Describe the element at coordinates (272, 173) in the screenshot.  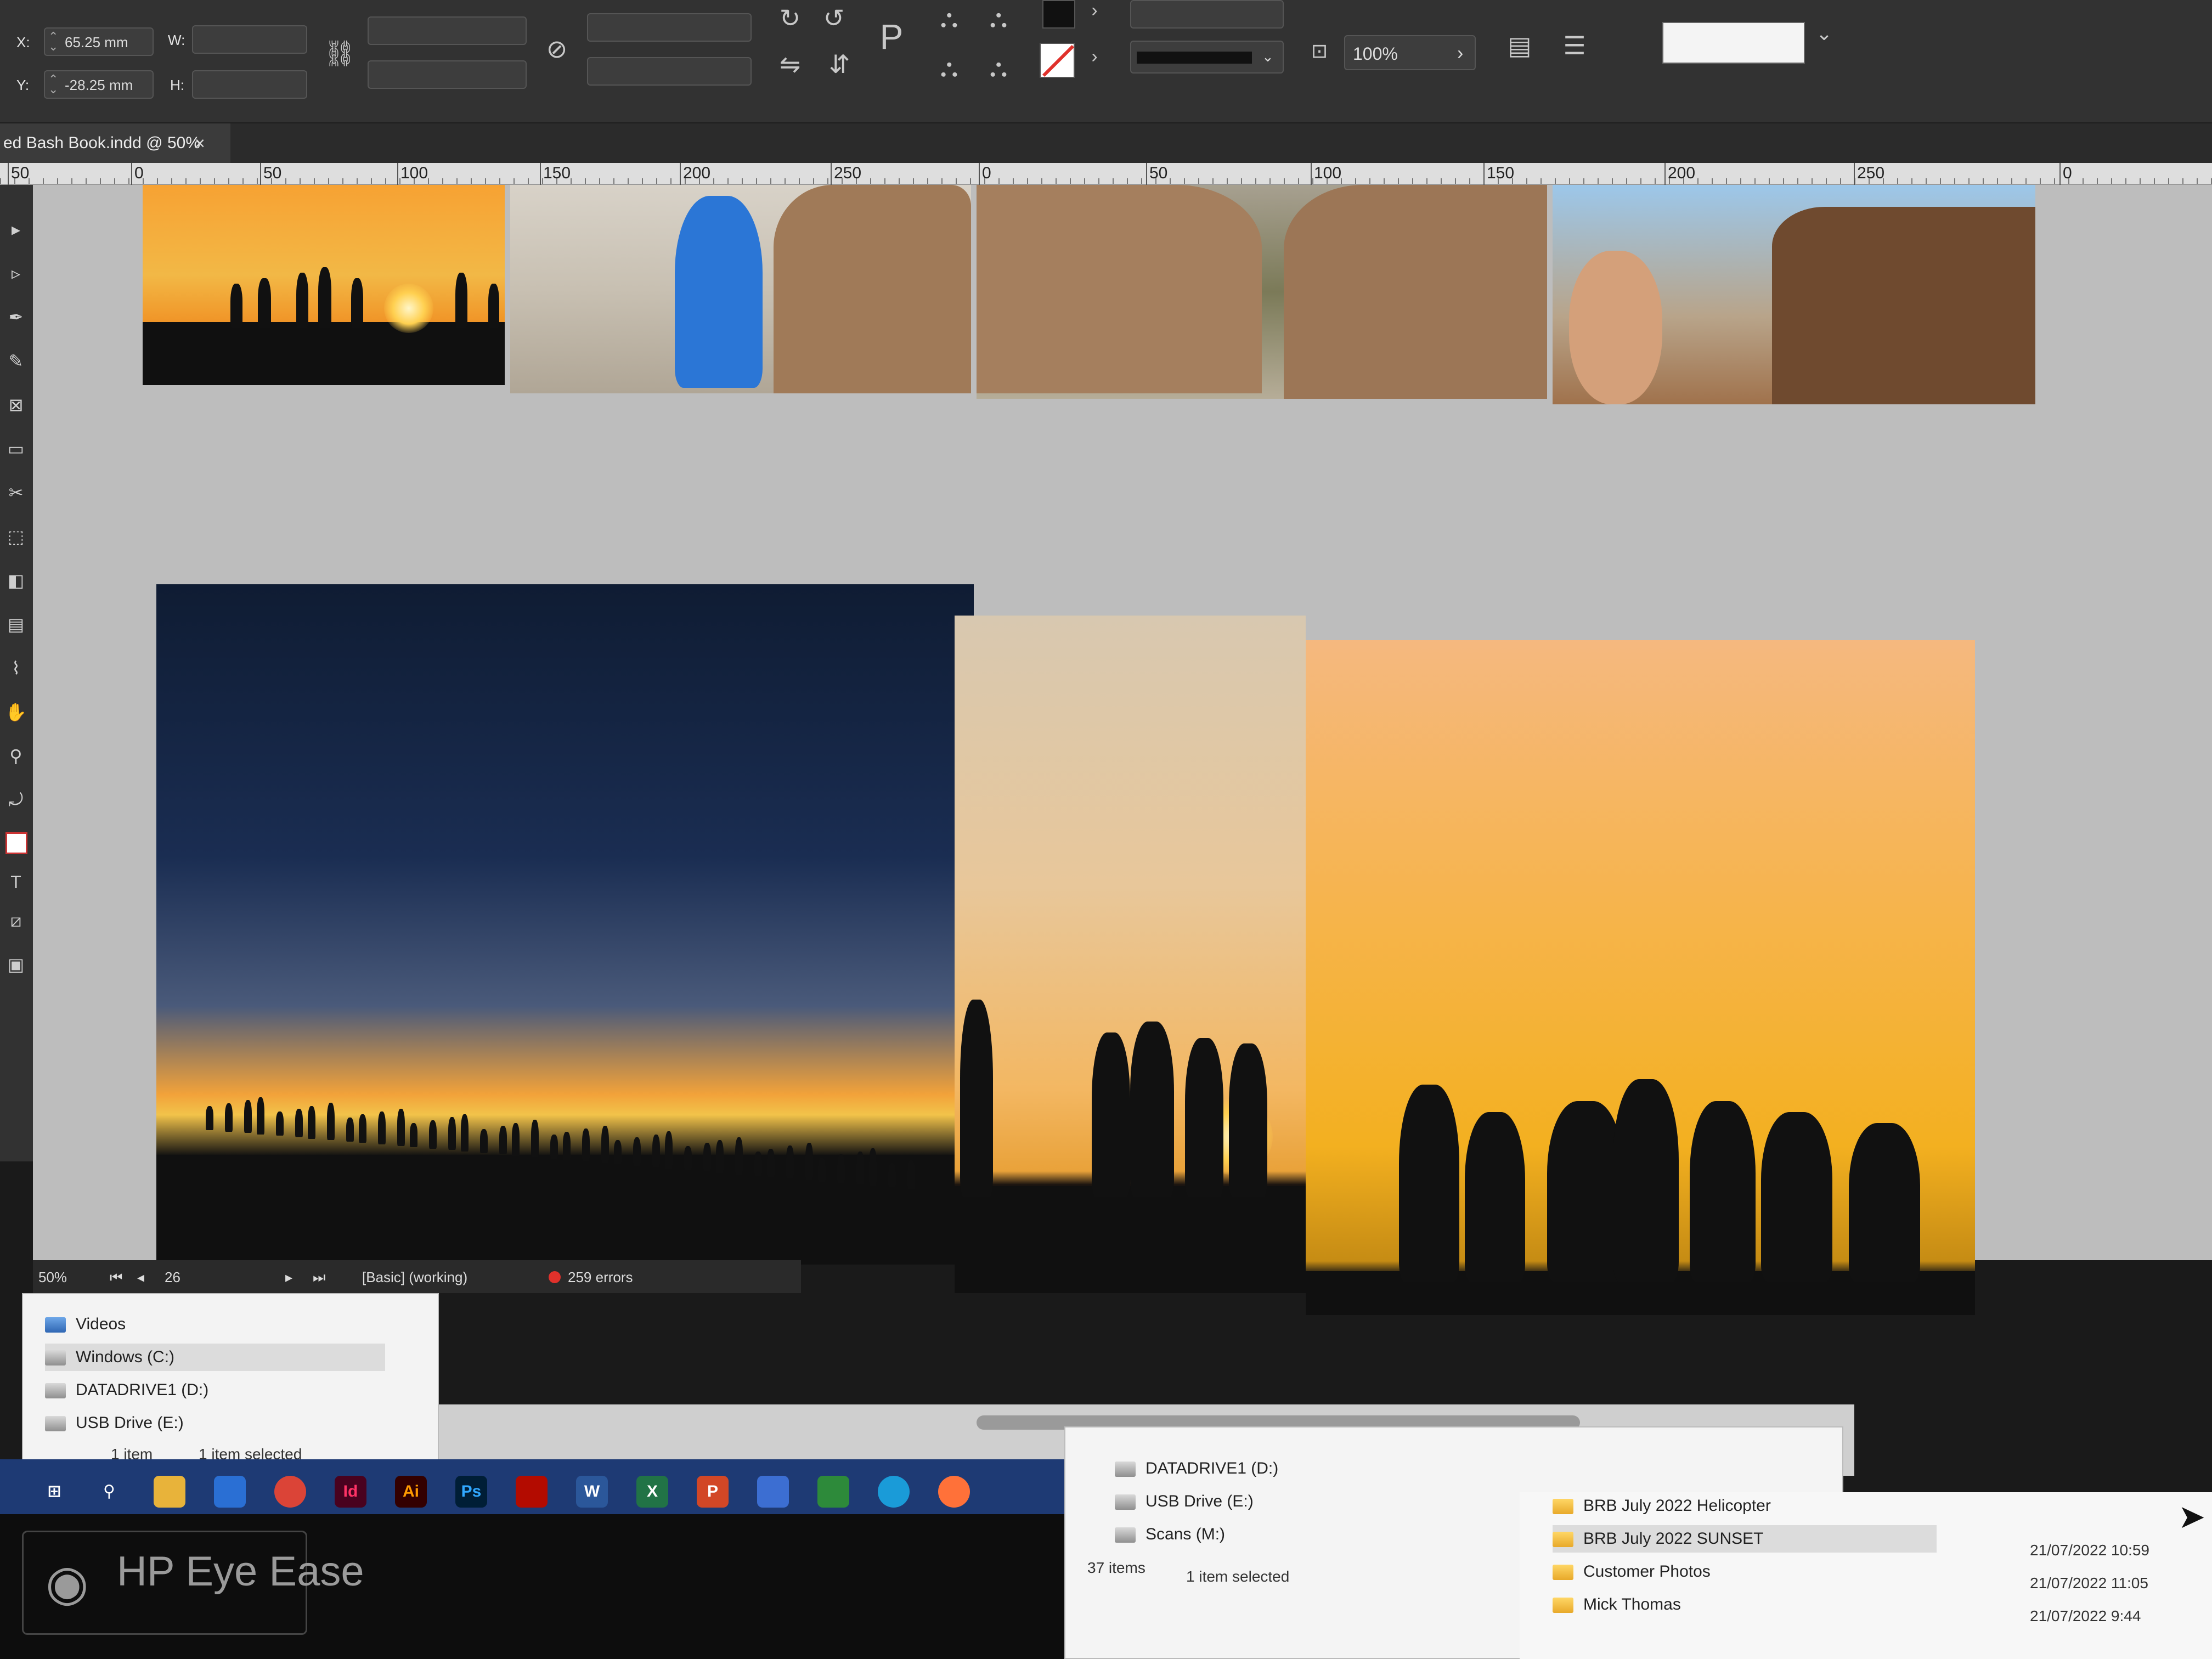
I see `ruler-label: 50` at that location.